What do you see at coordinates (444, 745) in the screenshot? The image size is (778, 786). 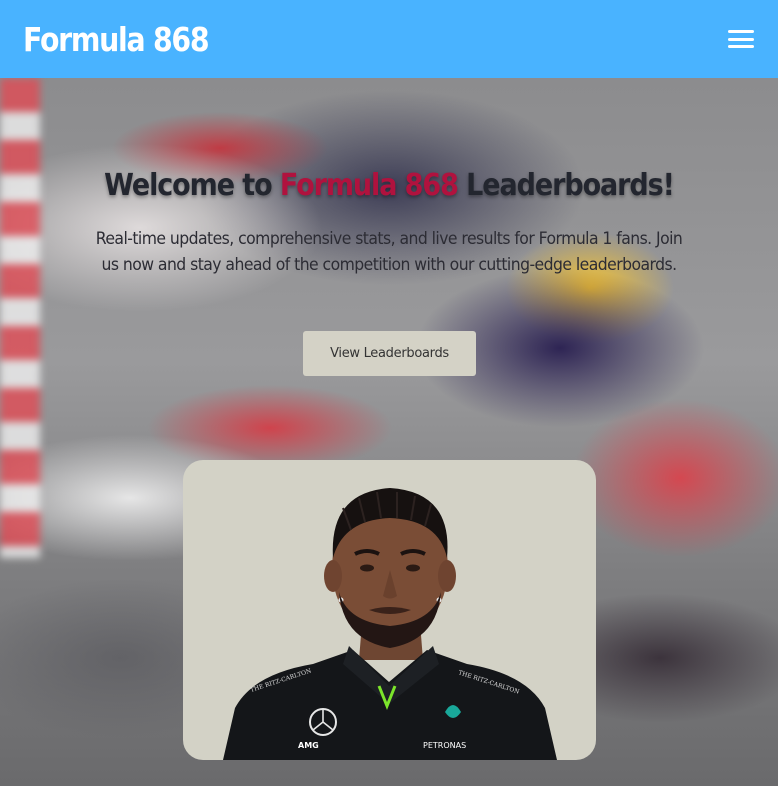 I see `suit-logo-text: PETRONAS` at bounding box center [444, 745].